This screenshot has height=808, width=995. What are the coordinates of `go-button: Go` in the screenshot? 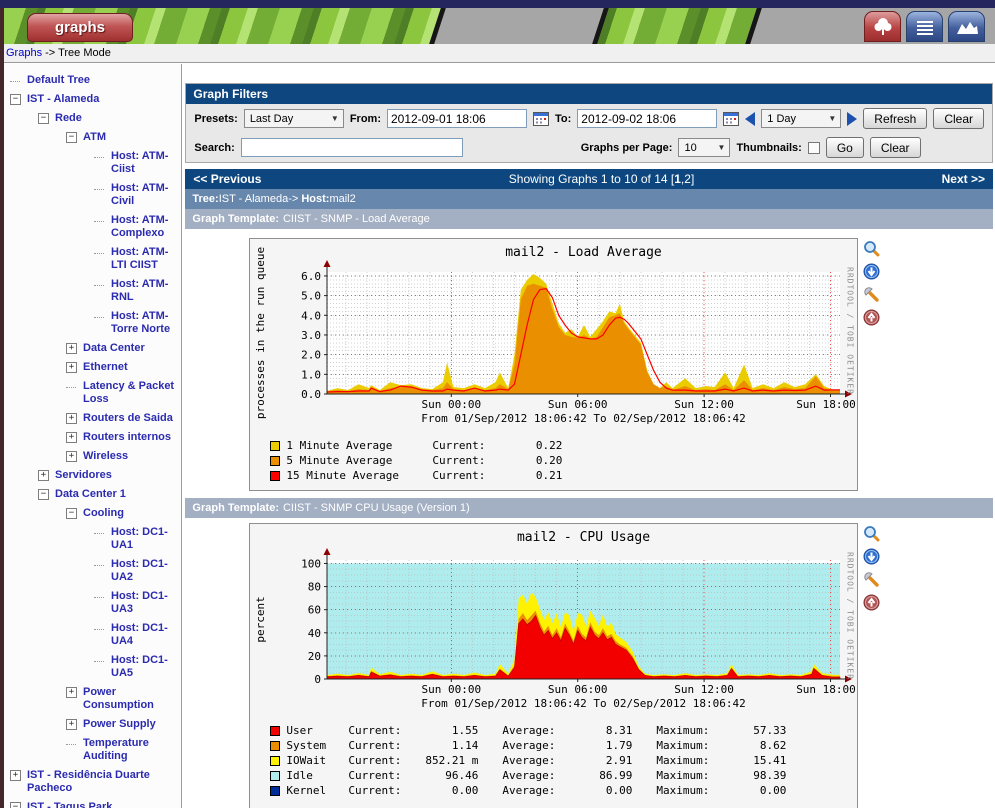 It's located at (844, 147).